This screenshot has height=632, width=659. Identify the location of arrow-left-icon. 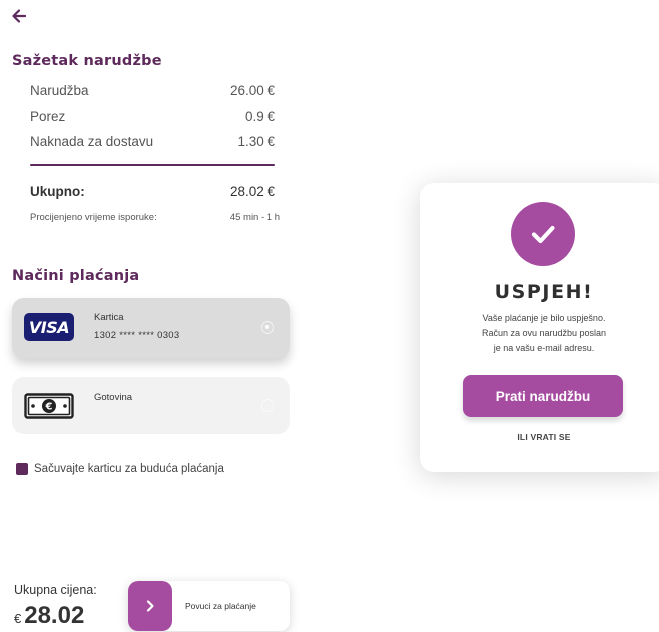
(19, 16).